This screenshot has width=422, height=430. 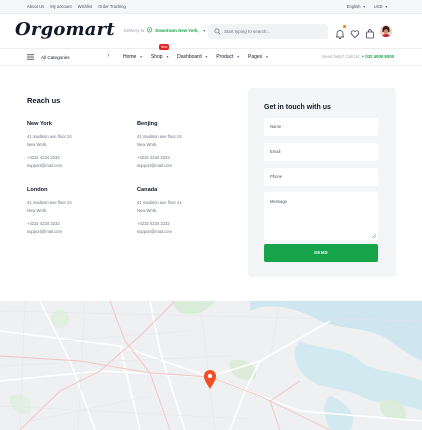 I want to click on all-categories-button: All Categories, so click(x=48, y=57).